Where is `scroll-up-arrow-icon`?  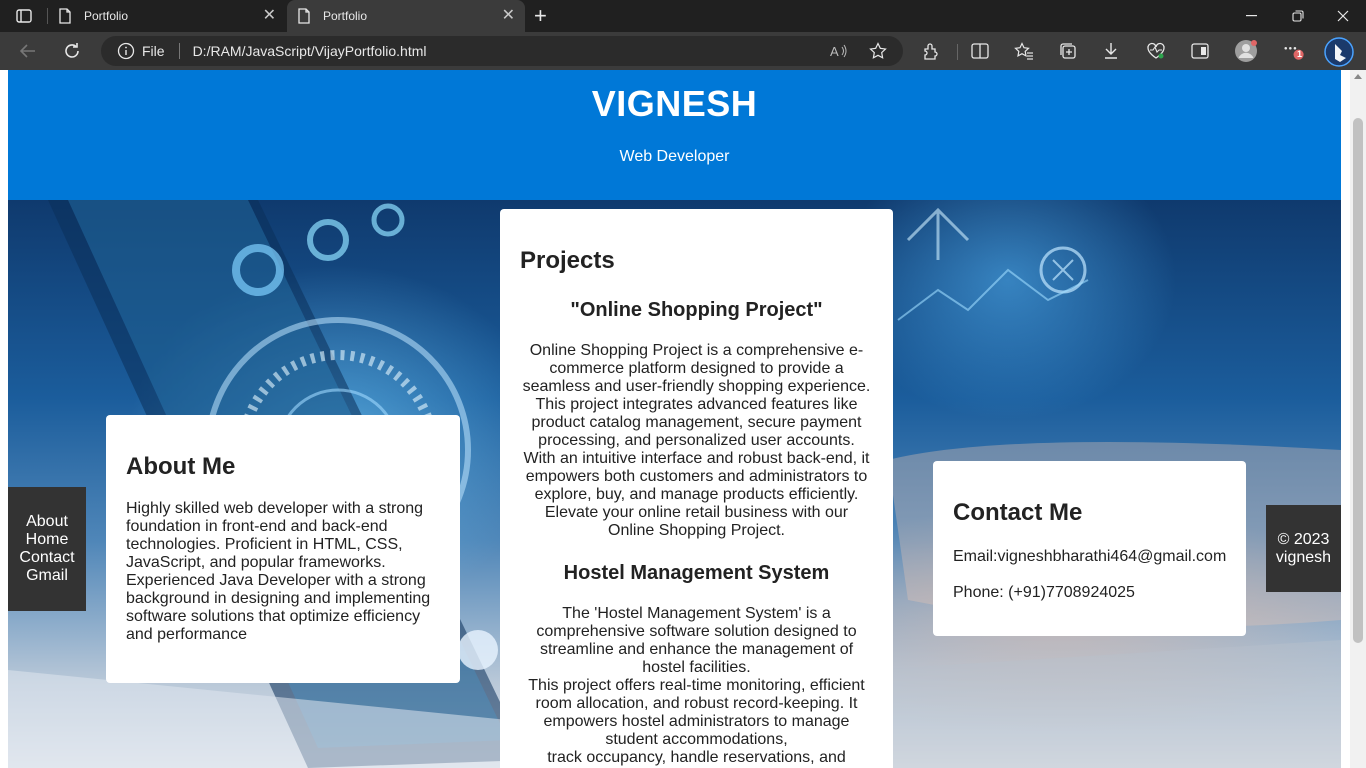 scroll-up-arrow-icon is located at coordinates (1358, 76).